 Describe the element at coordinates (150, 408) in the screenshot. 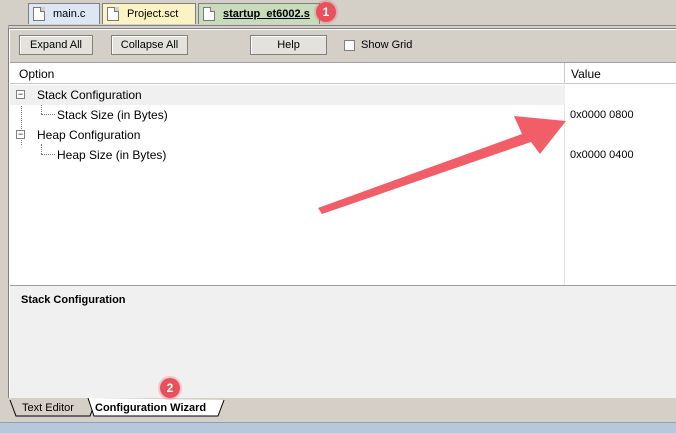

I see `configuration-wizard-tab: Configuration Wizard` at that location.